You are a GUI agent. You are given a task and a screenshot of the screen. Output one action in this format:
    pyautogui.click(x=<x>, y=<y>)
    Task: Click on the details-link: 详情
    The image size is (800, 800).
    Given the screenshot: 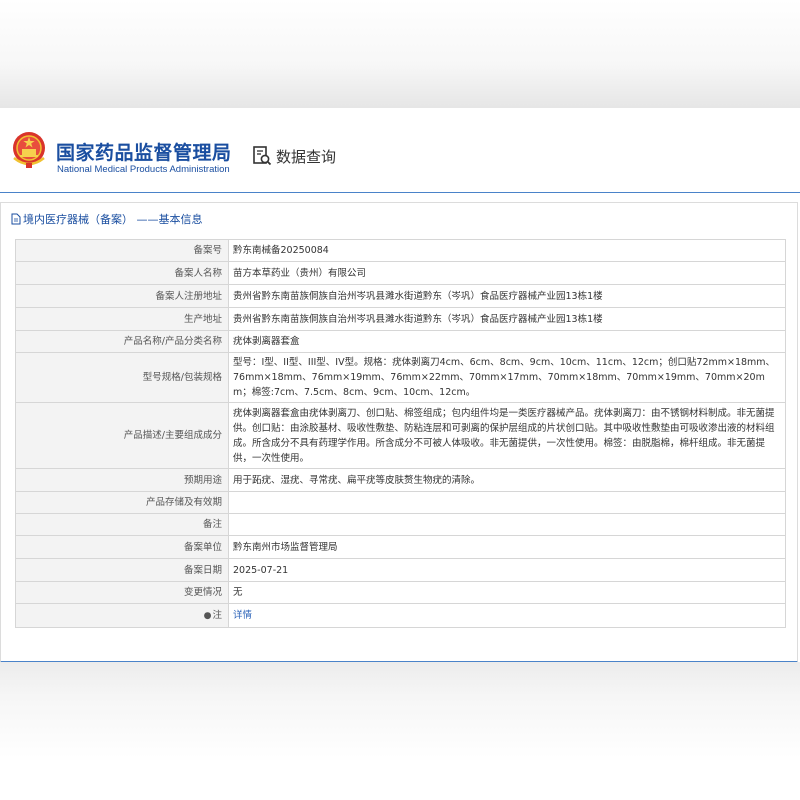 What is the action you would take?
    pyautogui.click(x=242, y=615)
    